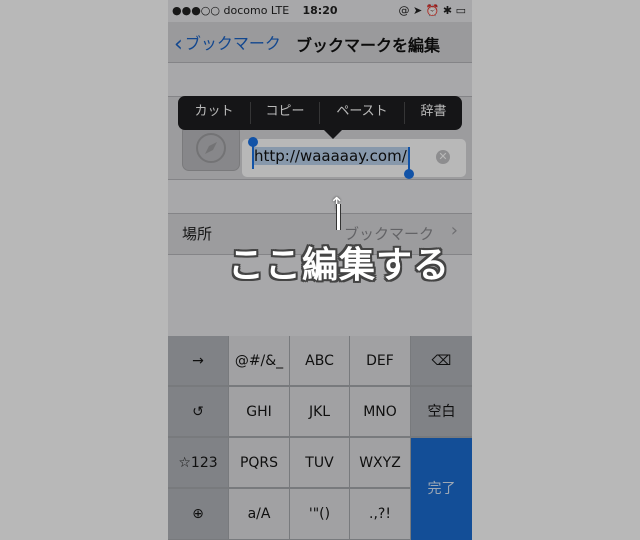 The width and height of the screenshot is (640, 540). I want to click on annotation-arrow-stem, so click(338, 217).